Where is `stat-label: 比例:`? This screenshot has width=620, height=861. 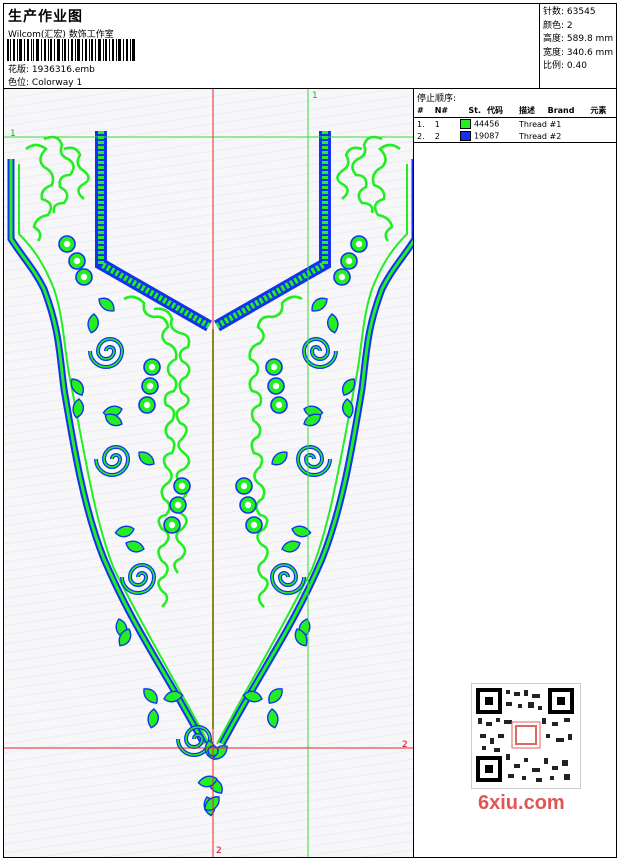 stat-label: 比例: is located at coordinates (554, 66).